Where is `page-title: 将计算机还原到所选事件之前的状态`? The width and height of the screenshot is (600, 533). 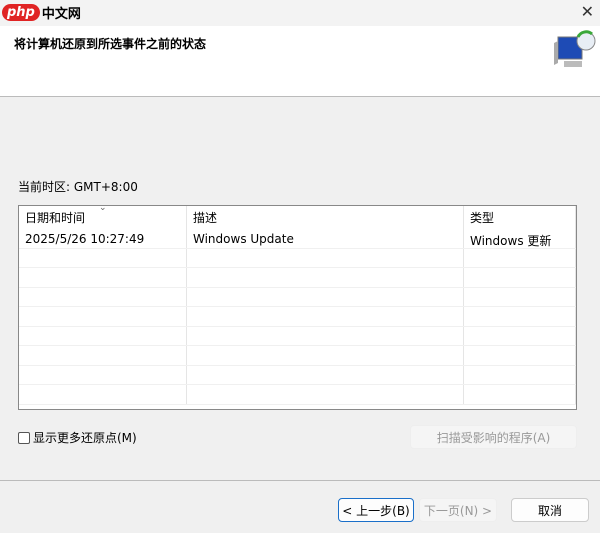
page-title: 将计算机还原到所选事件之前的状态 is located at coordinates (110, 44).